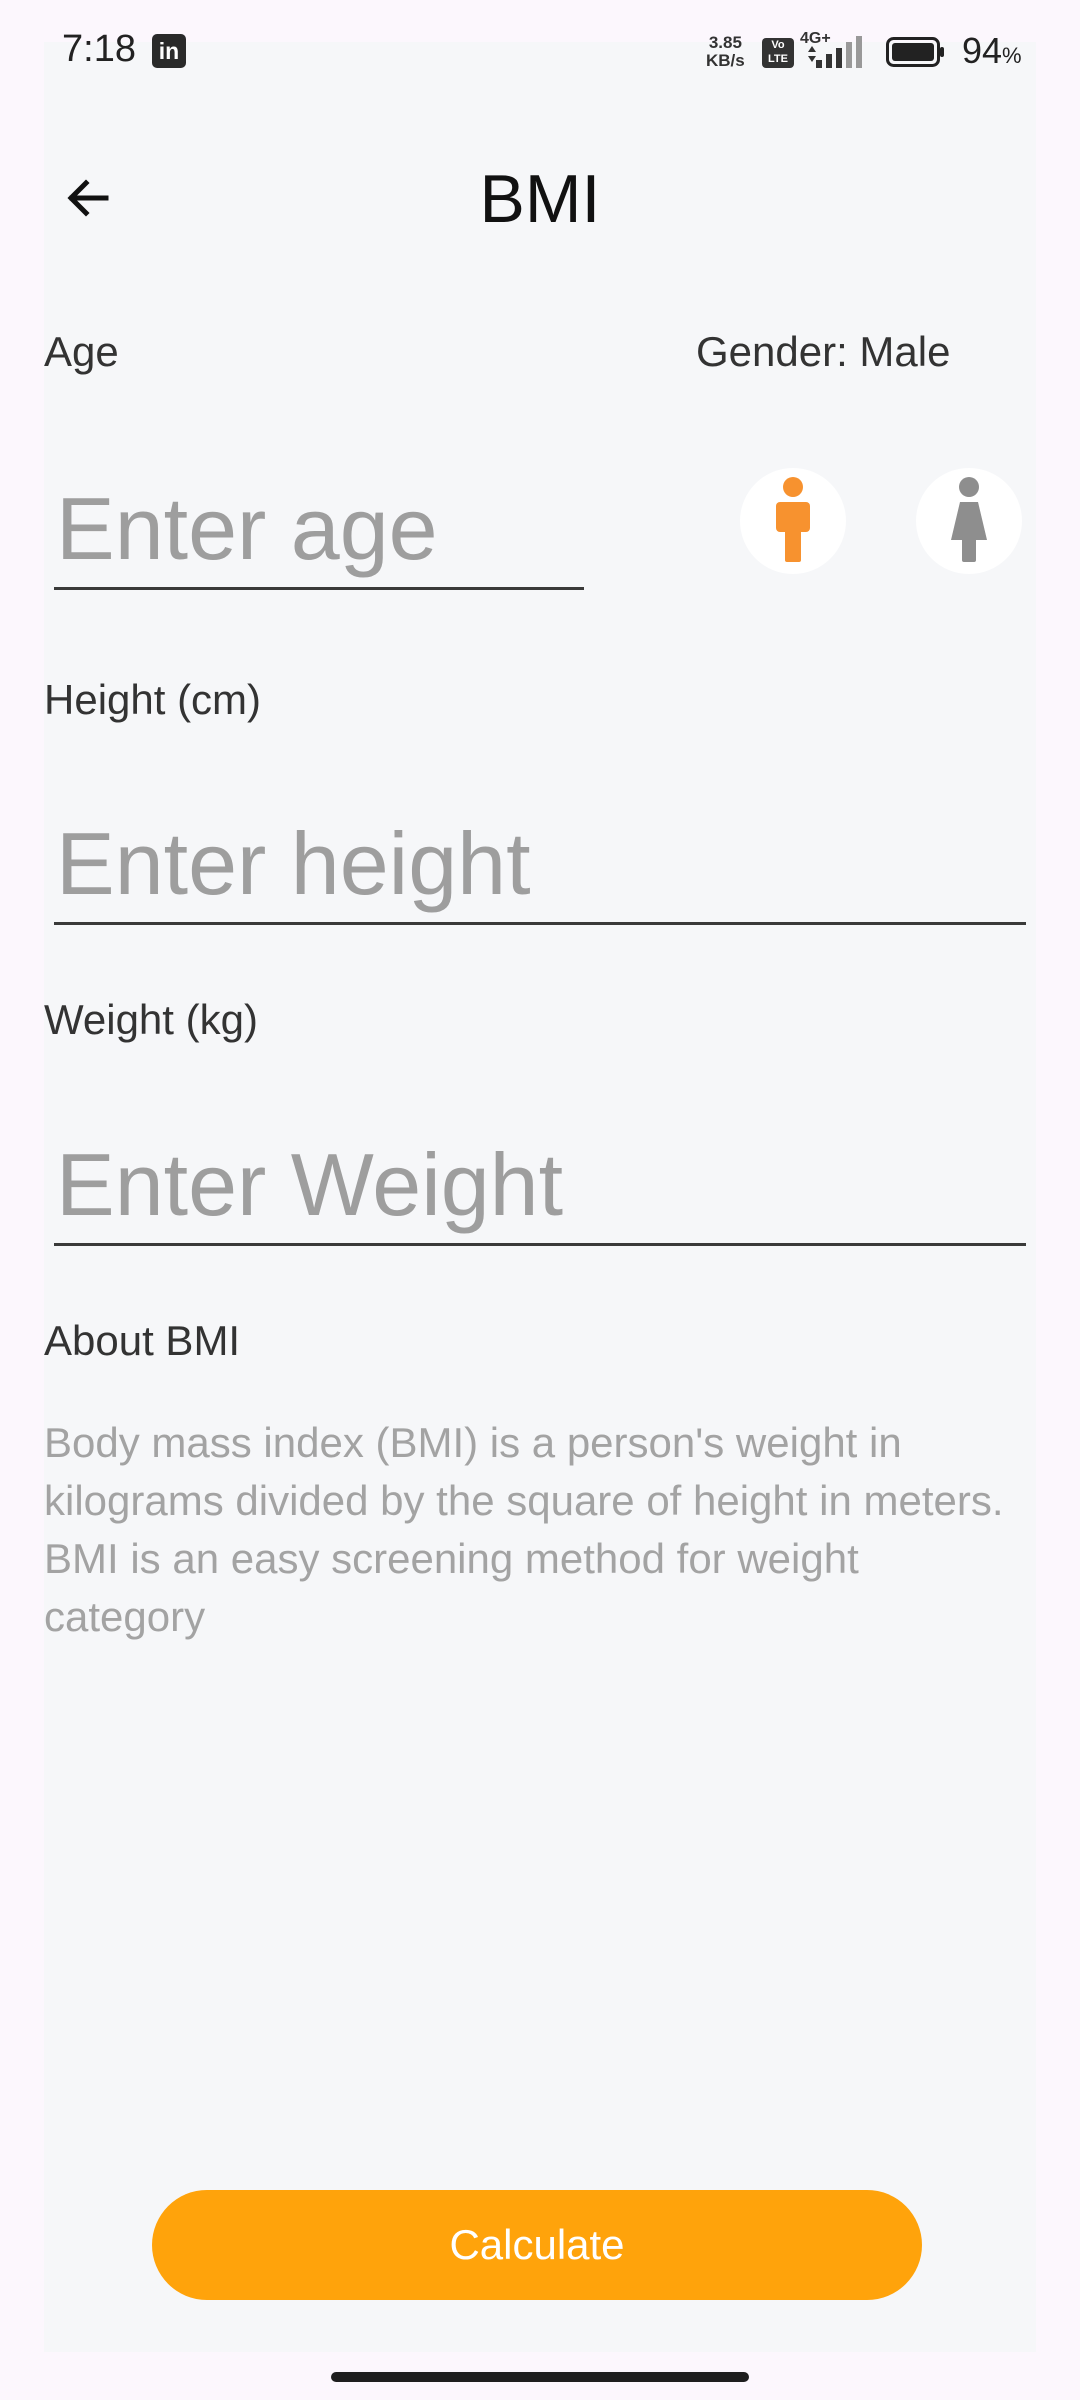 This screenshot has width=1080, height=2400. What do you see at coordinates (835, 52) in the screenshot?
I see `signal-strength-icon` at bounding box center [835, 52].